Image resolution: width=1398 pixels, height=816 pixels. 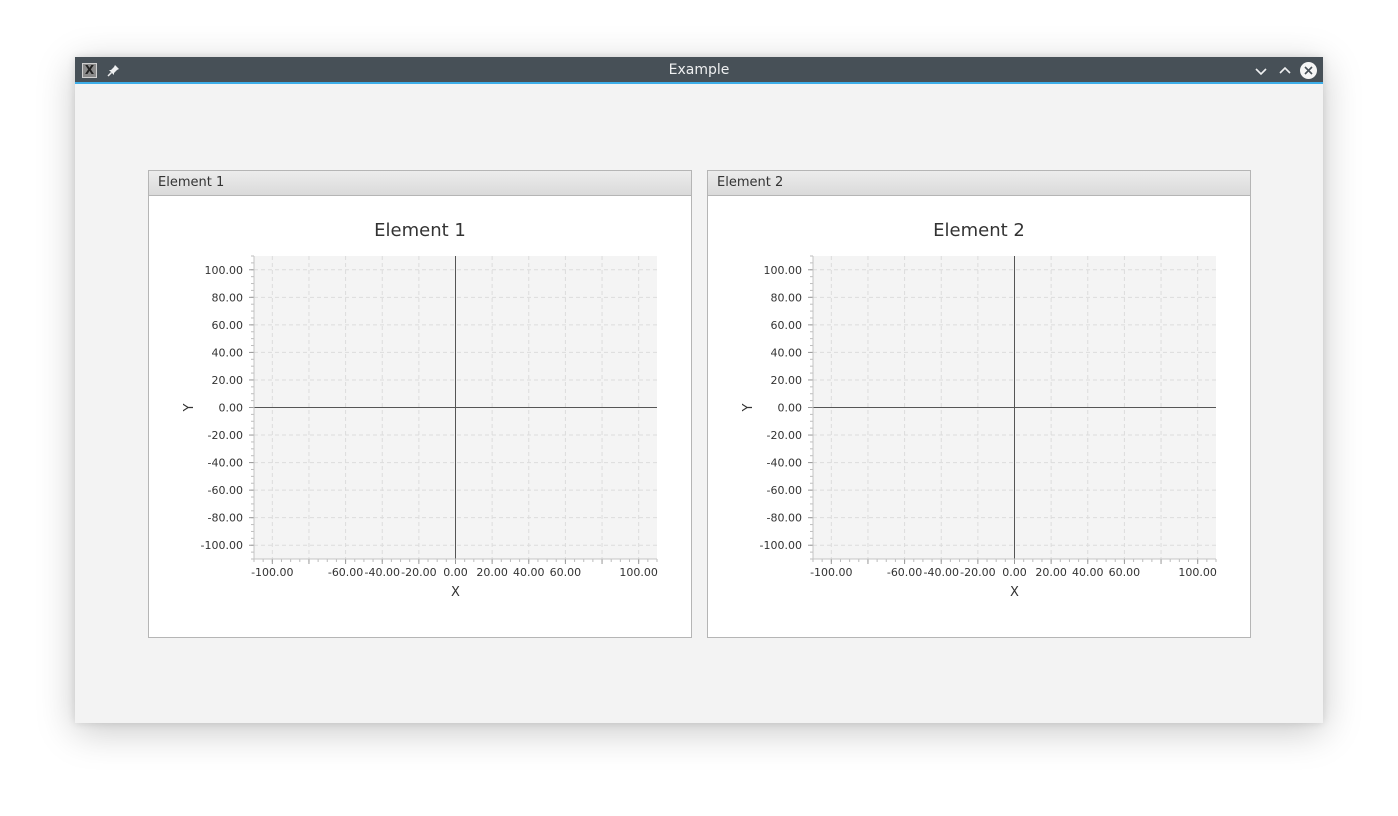 I want to click on title-bar: X Example, so click(x=699, y=70).